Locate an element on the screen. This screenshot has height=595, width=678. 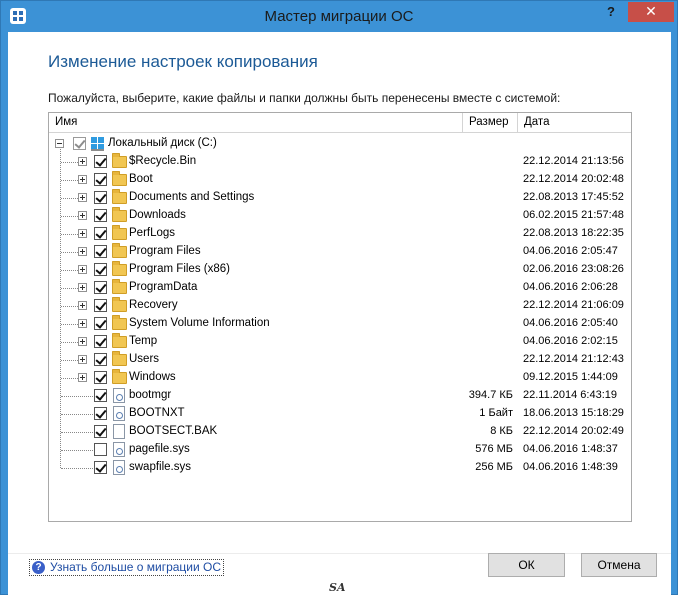
close-button: ✕ is located at coordinates (651, 12).